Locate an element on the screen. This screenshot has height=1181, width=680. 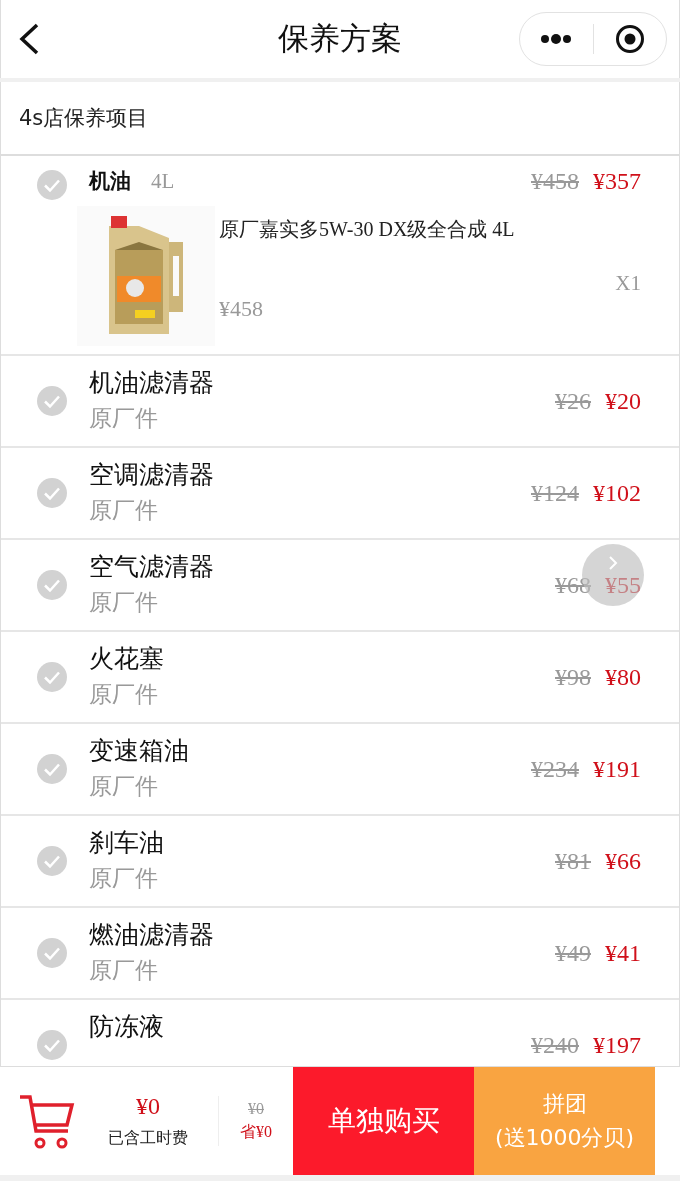
back-icon is located at coordinates (29, 39).